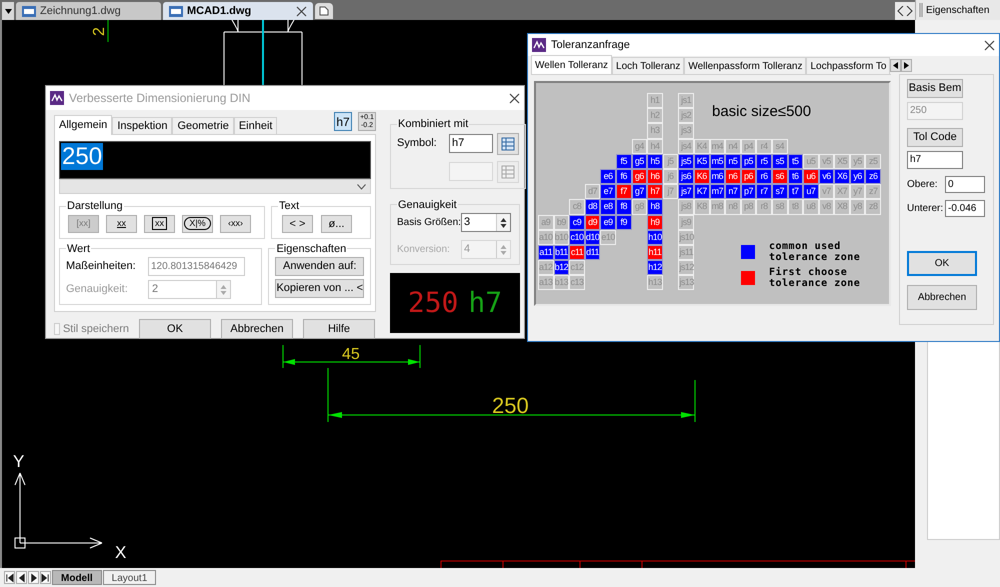  Describe the element at coordinates (935, 137) in the screenshot. I see `tolerance-code-button: Tol Code` at that location.